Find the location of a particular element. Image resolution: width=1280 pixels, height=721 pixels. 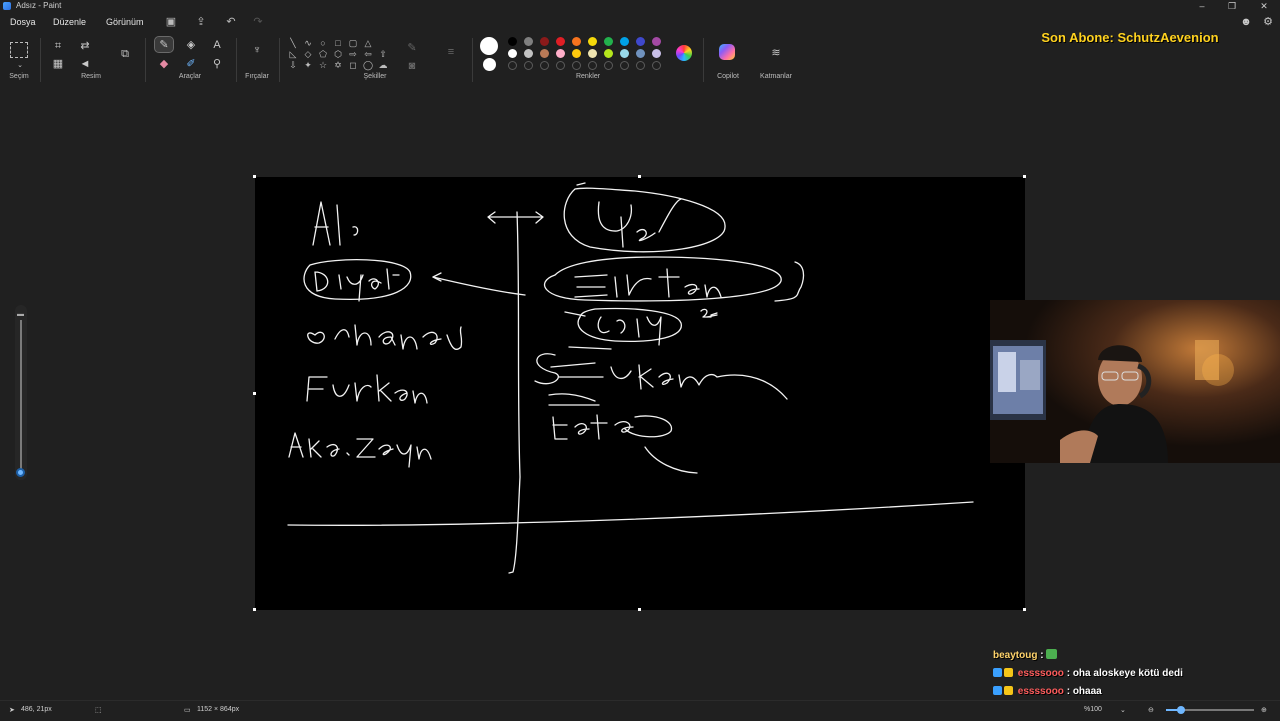

fill-style-icon: ◙ is located at coordinates (412, 66).